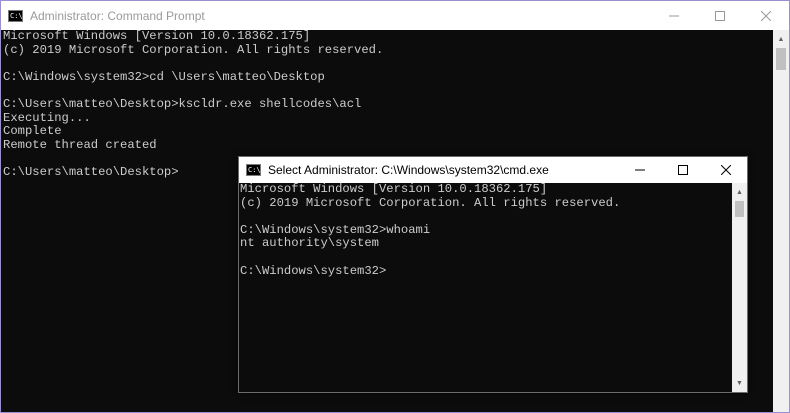 The width and height of the screenshot is (790, 413). What do you see at coordinates (117, 15) in the screenshot?
I see `main-window-title: Administrator: Command Prompt` at bounding box center [117, 15].